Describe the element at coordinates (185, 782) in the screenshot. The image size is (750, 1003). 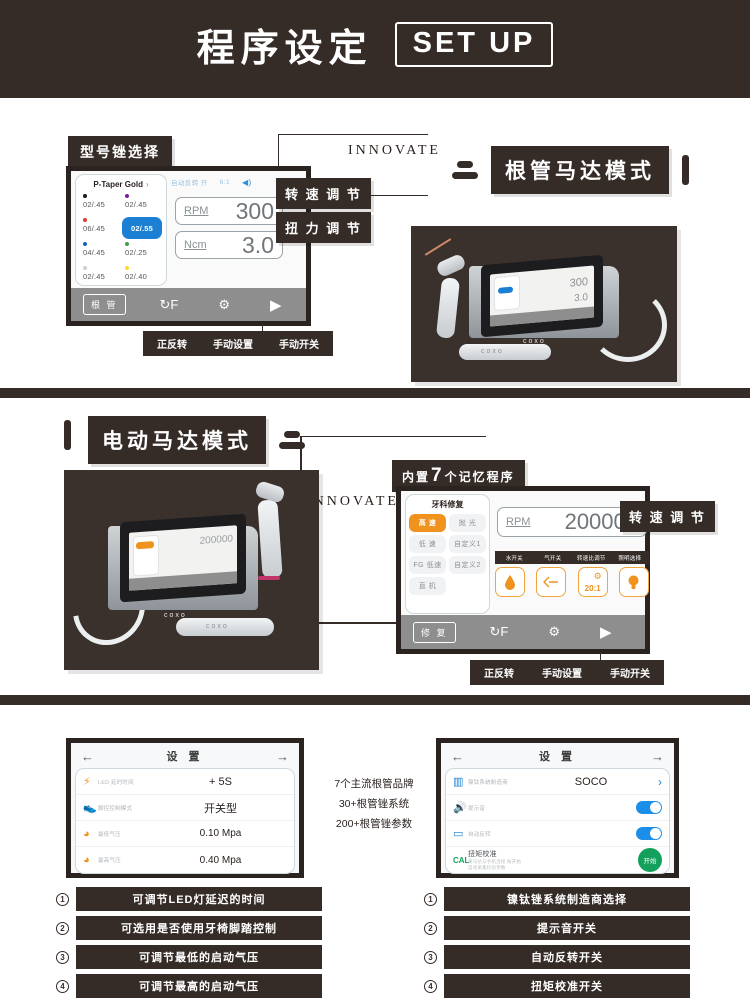
I see `settings-row-led-delay: ⚡ LED 延时时间 + 5S` at that location.